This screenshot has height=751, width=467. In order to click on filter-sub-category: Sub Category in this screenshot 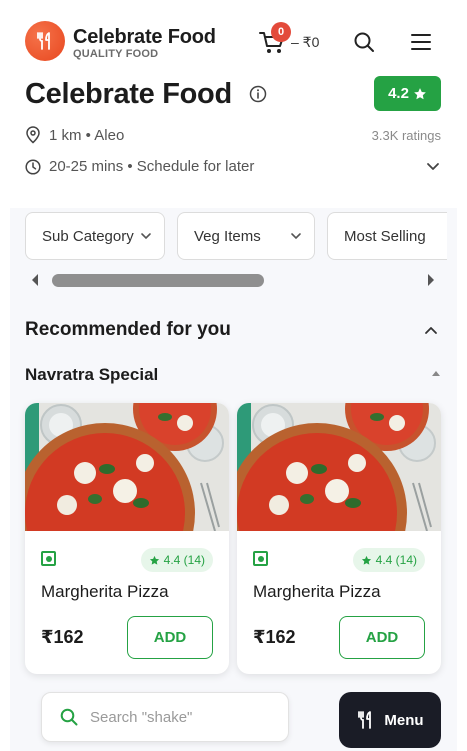, I will do `click(95, 236)`.